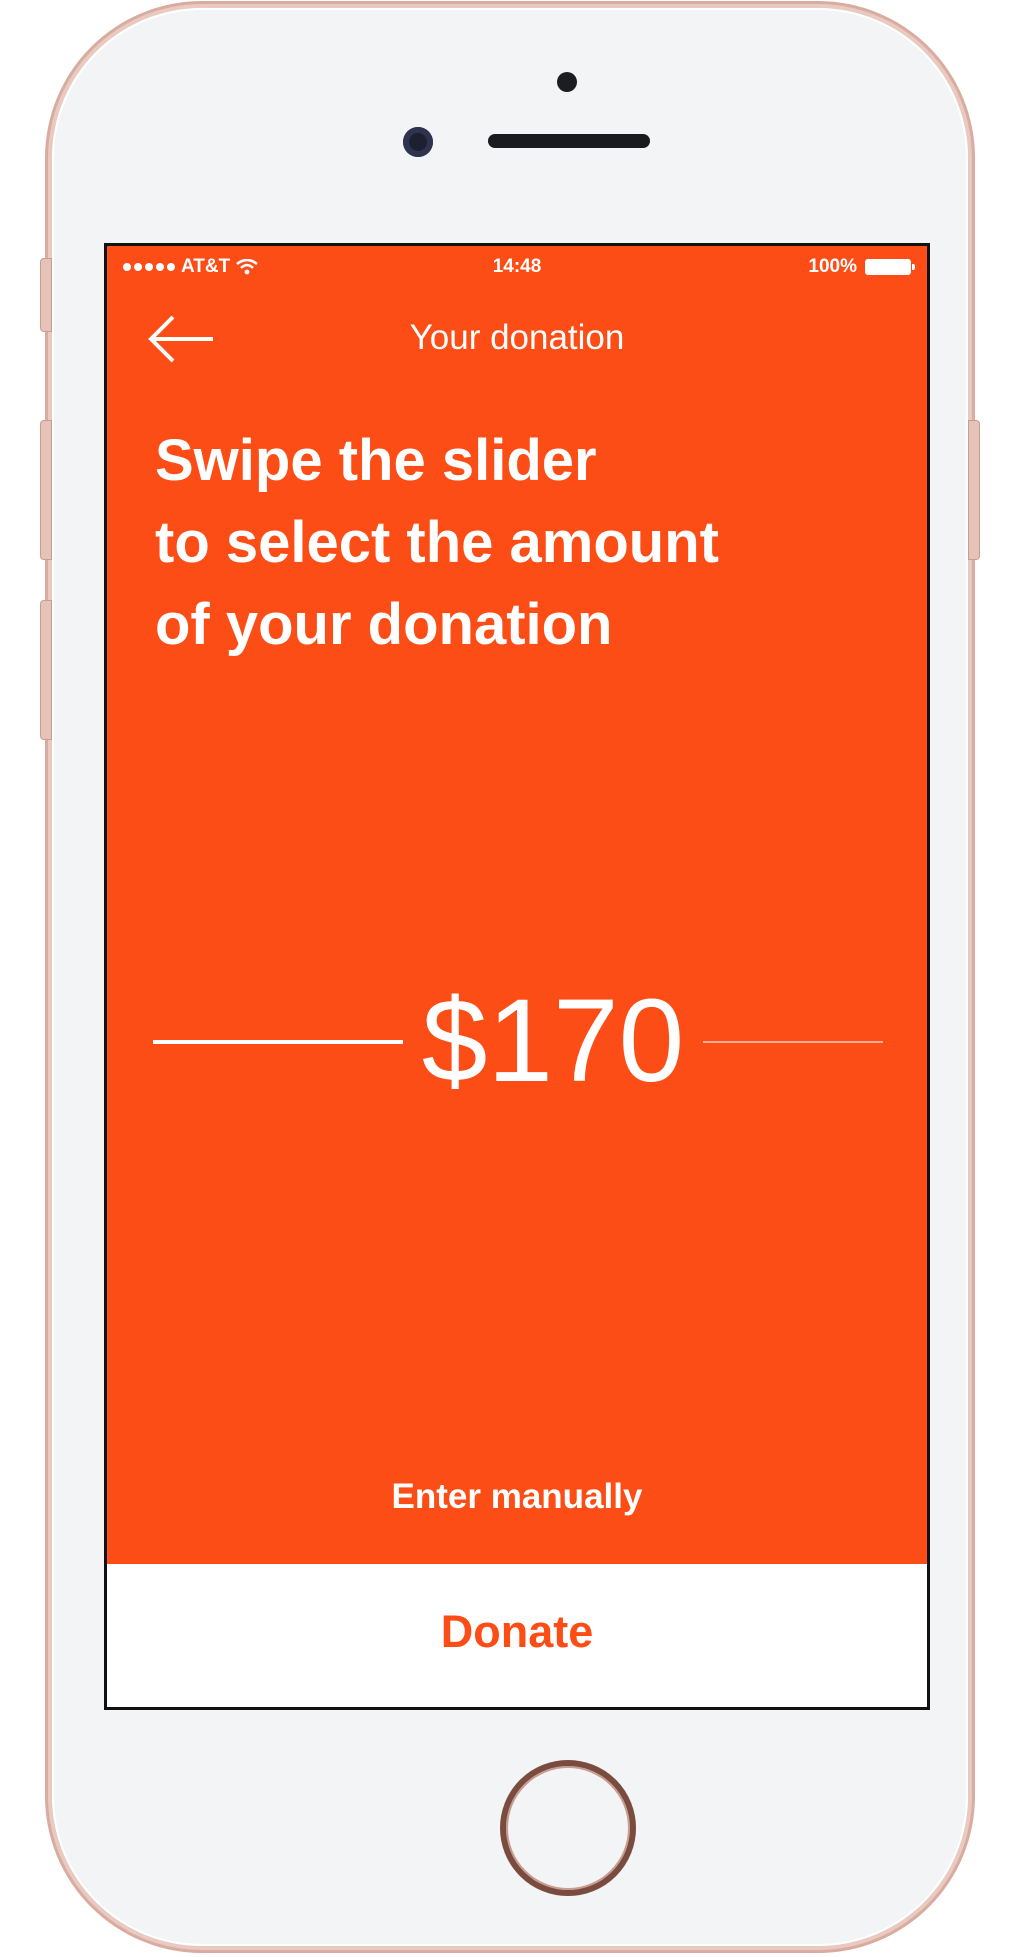 The image size is (1015, 1957). I want to click on headline-line: to select the amount, so click(437, 542).